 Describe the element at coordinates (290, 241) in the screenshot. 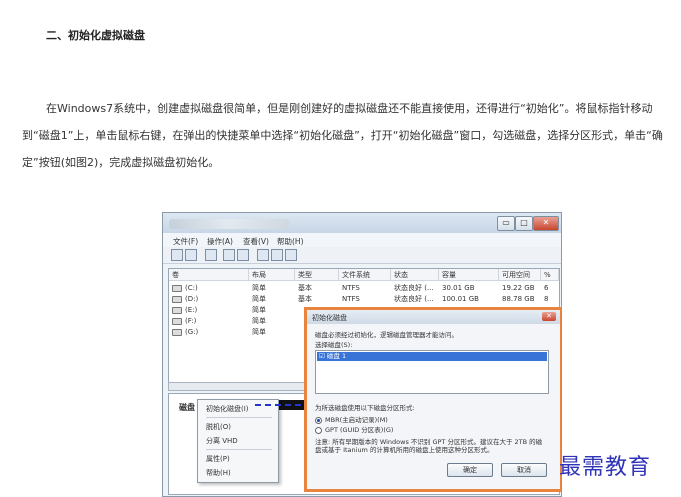

I see `menu-help: 帮助(H)` at that location.